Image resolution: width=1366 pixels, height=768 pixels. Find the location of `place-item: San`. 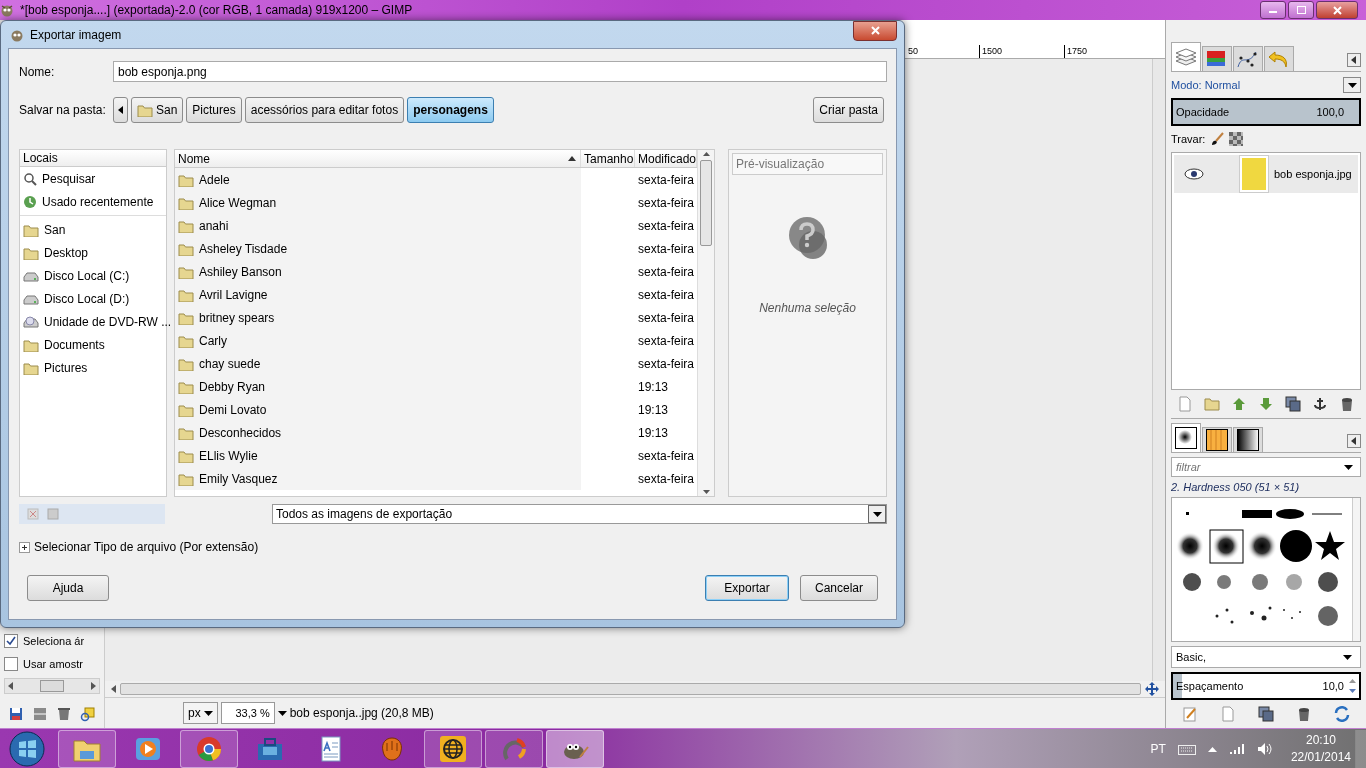

place-item: San is located at coordinates (93, 229).